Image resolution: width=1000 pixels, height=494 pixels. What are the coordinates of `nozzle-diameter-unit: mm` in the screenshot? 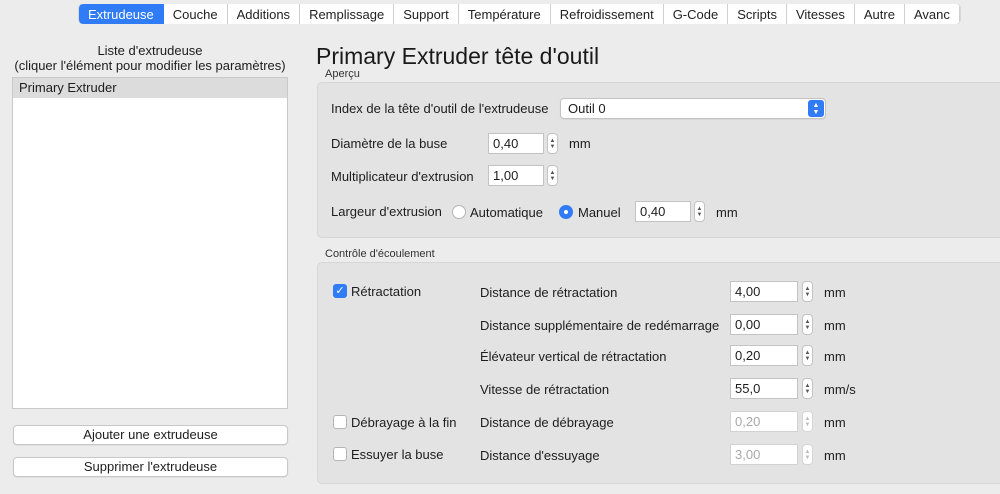 It's located at (580, 143).